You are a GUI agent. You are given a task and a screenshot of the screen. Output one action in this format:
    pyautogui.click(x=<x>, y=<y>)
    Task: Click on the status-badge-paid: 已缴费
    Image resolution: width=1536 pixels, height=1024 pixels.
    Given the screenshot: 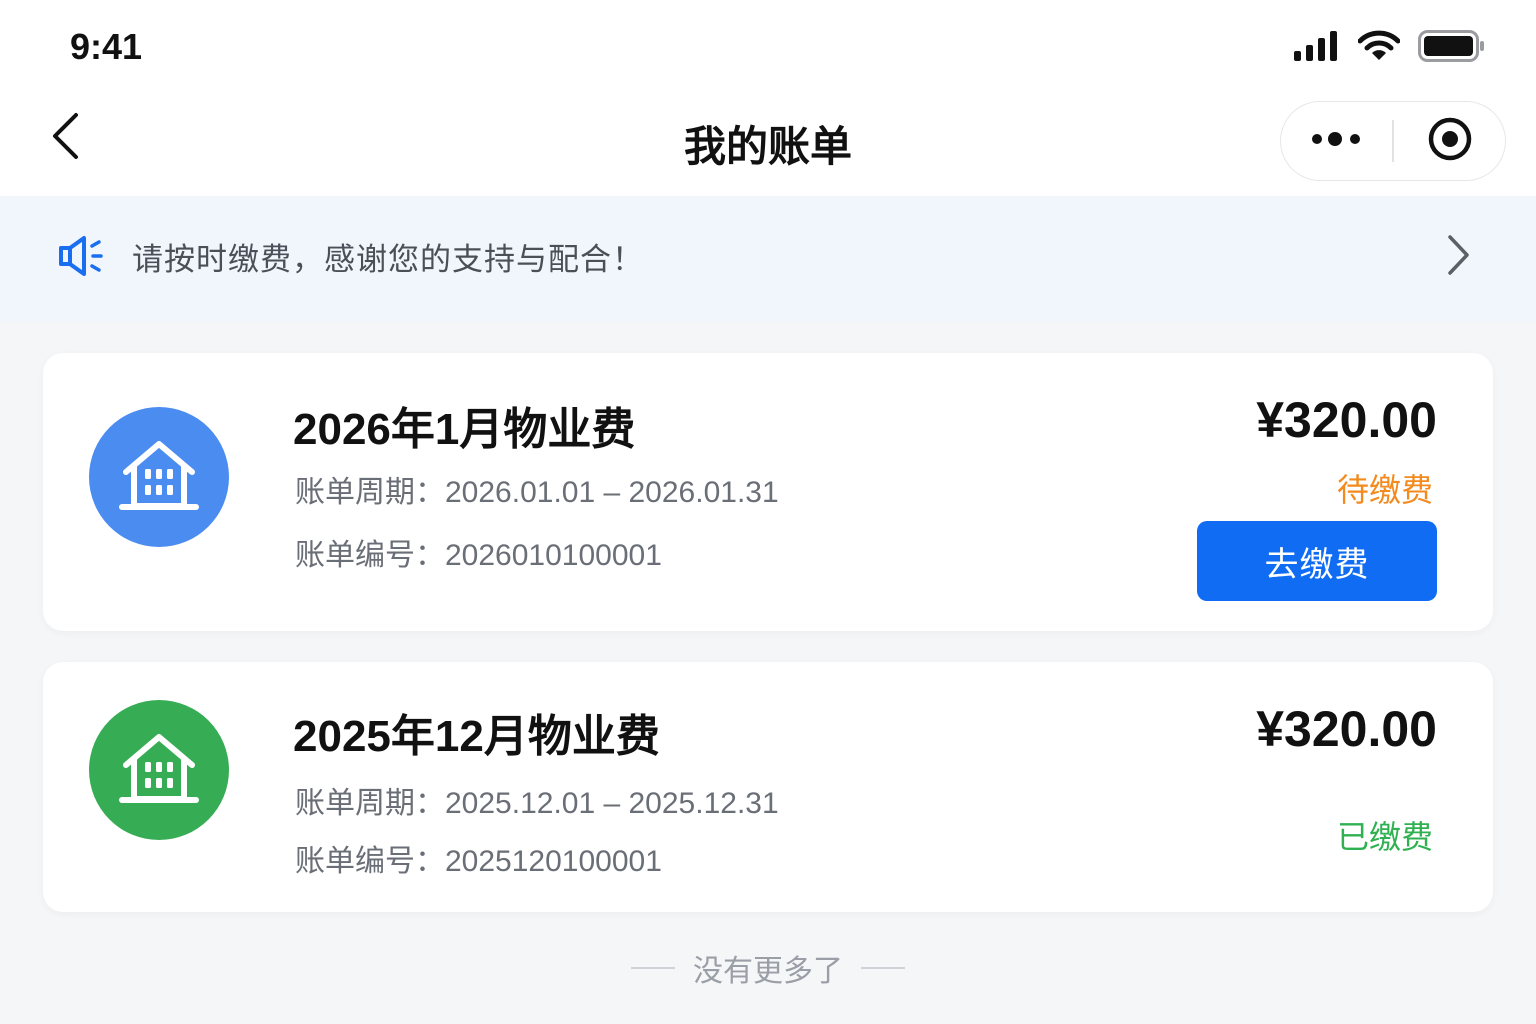 What is the action you would take?
    pyautogui.click(x=1384, y=837)
    